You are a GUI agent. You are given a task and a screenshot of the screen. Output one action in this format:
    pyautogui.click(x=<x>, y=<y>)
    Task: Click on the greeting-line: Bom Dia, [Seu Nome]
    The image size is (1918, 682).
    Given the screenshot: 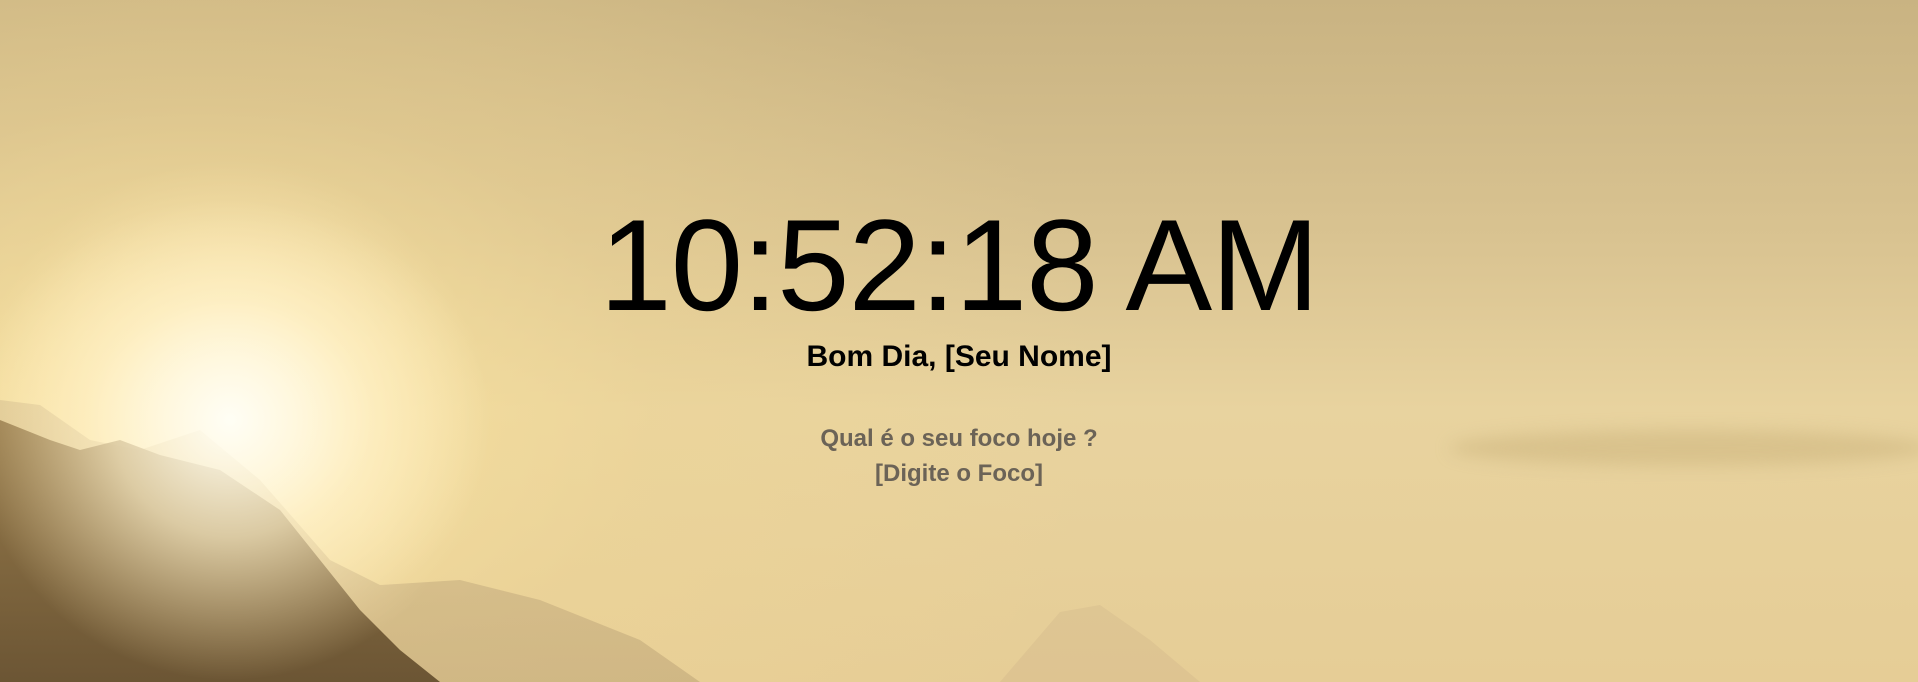 What is the action you would take?
    pyautogui.click(x=959, y=357)
    